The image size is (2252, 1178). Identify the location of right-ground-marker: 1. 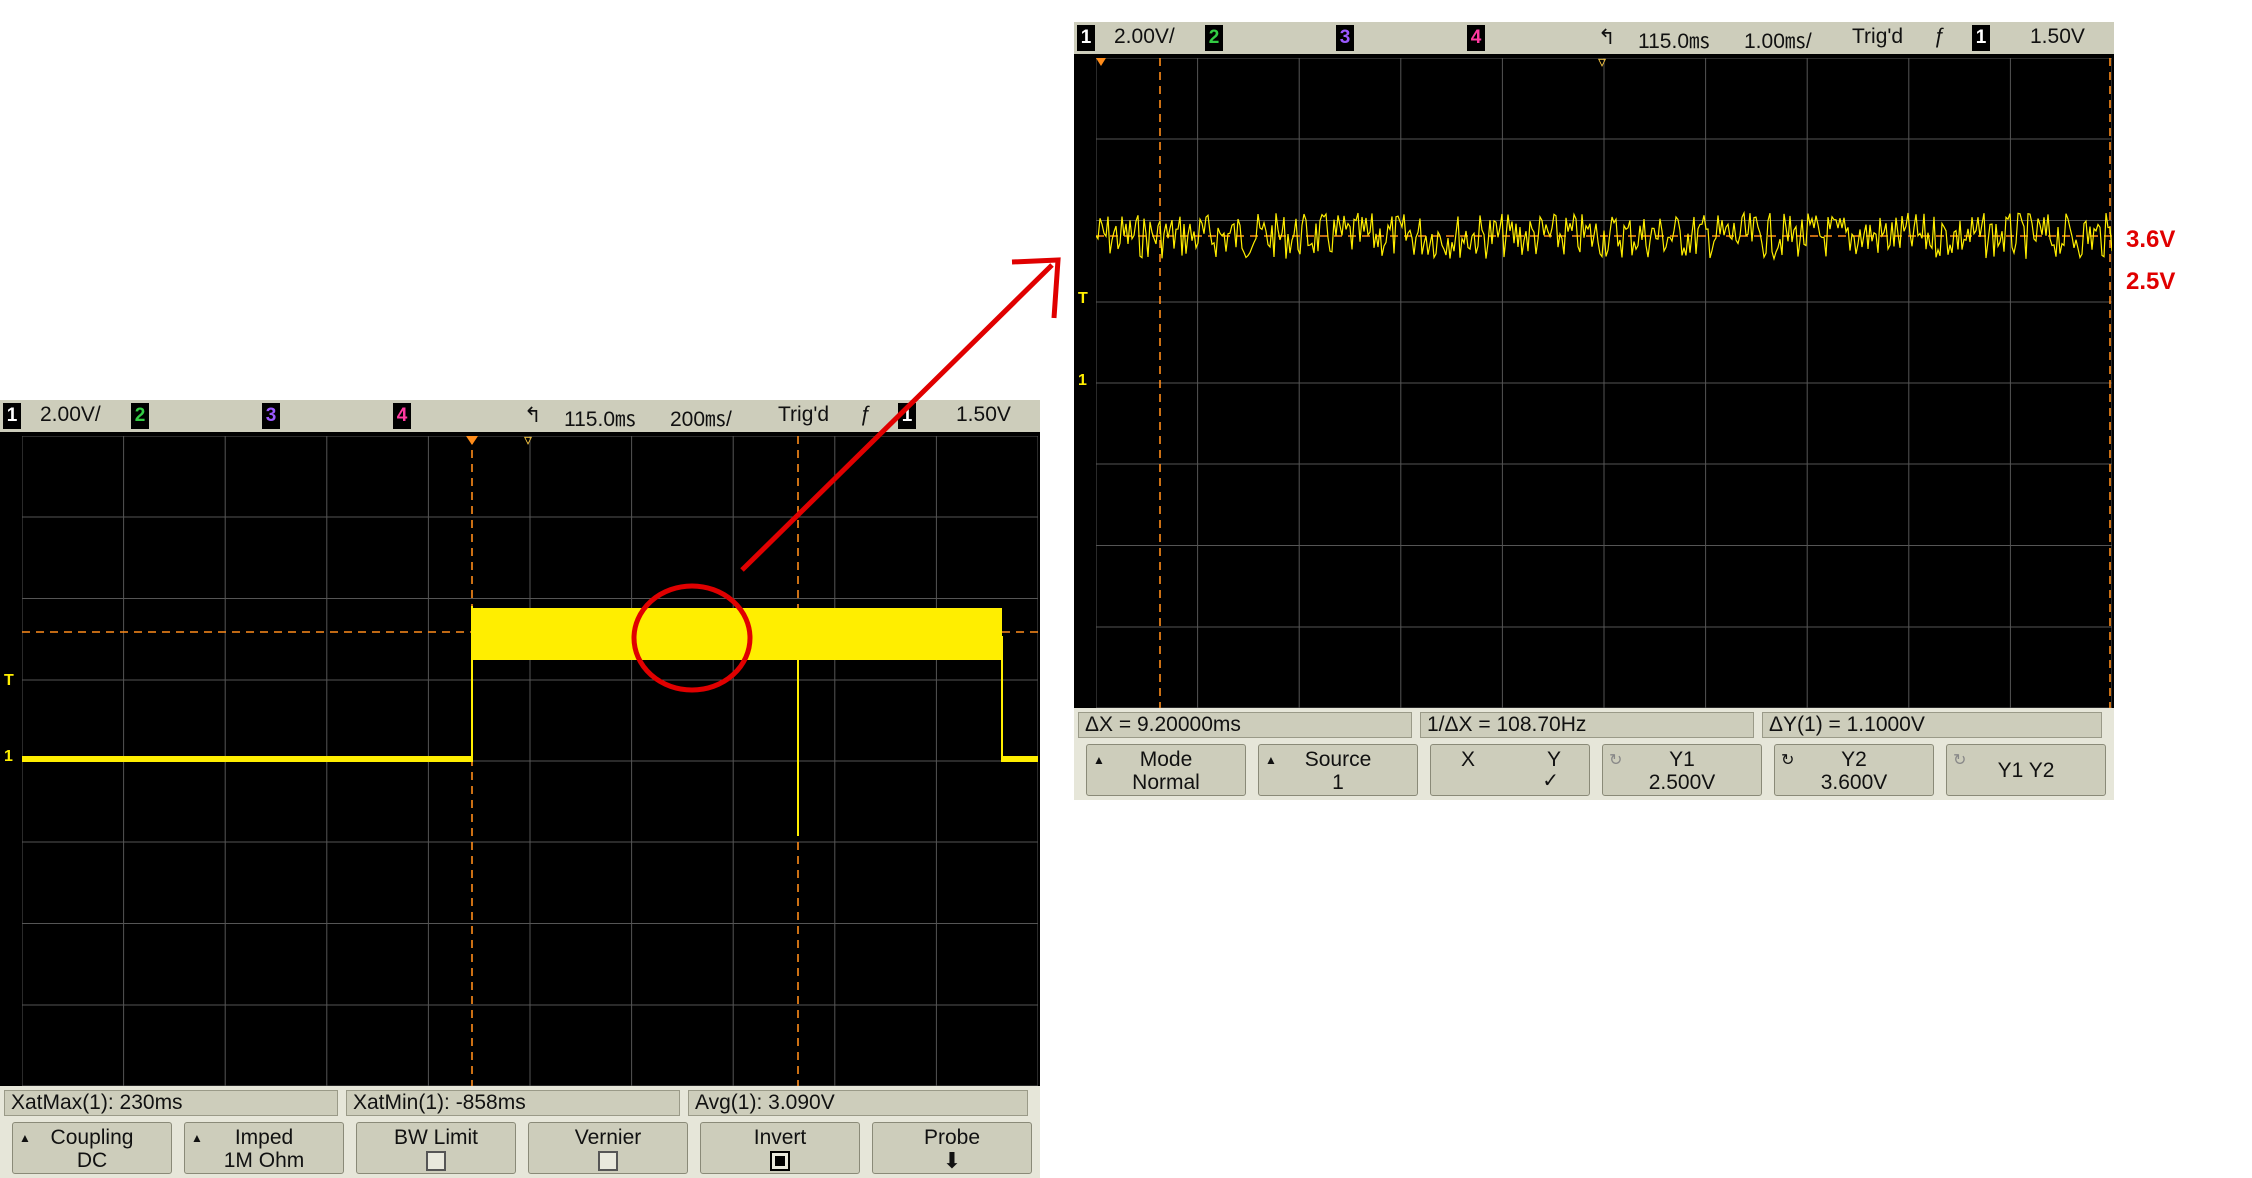
(1082, 380).